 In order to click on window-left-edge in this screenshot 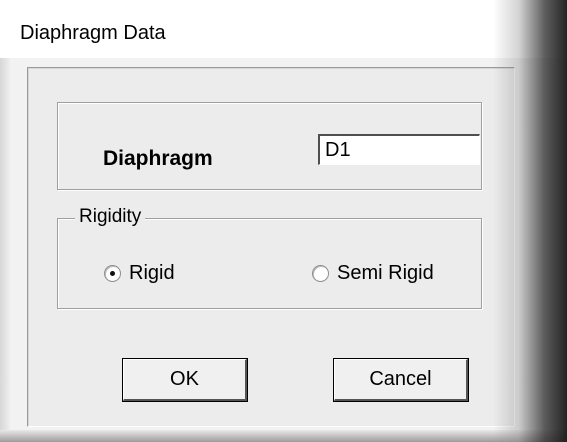, I will do `click(5, 250)`.